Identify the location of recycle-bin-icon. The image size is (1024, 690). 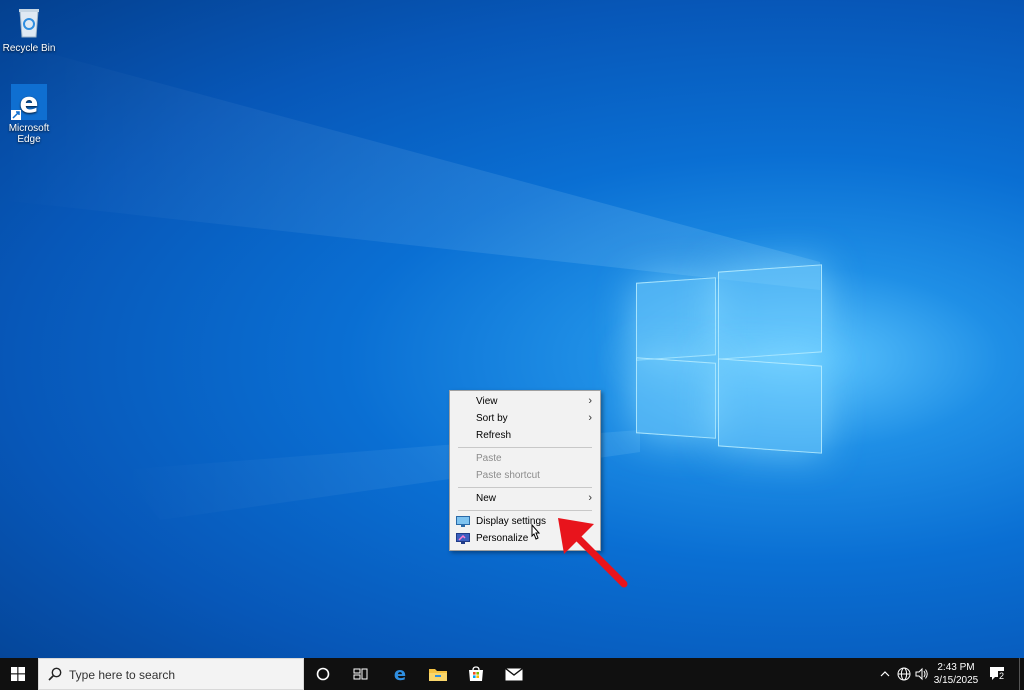
(29, 22).